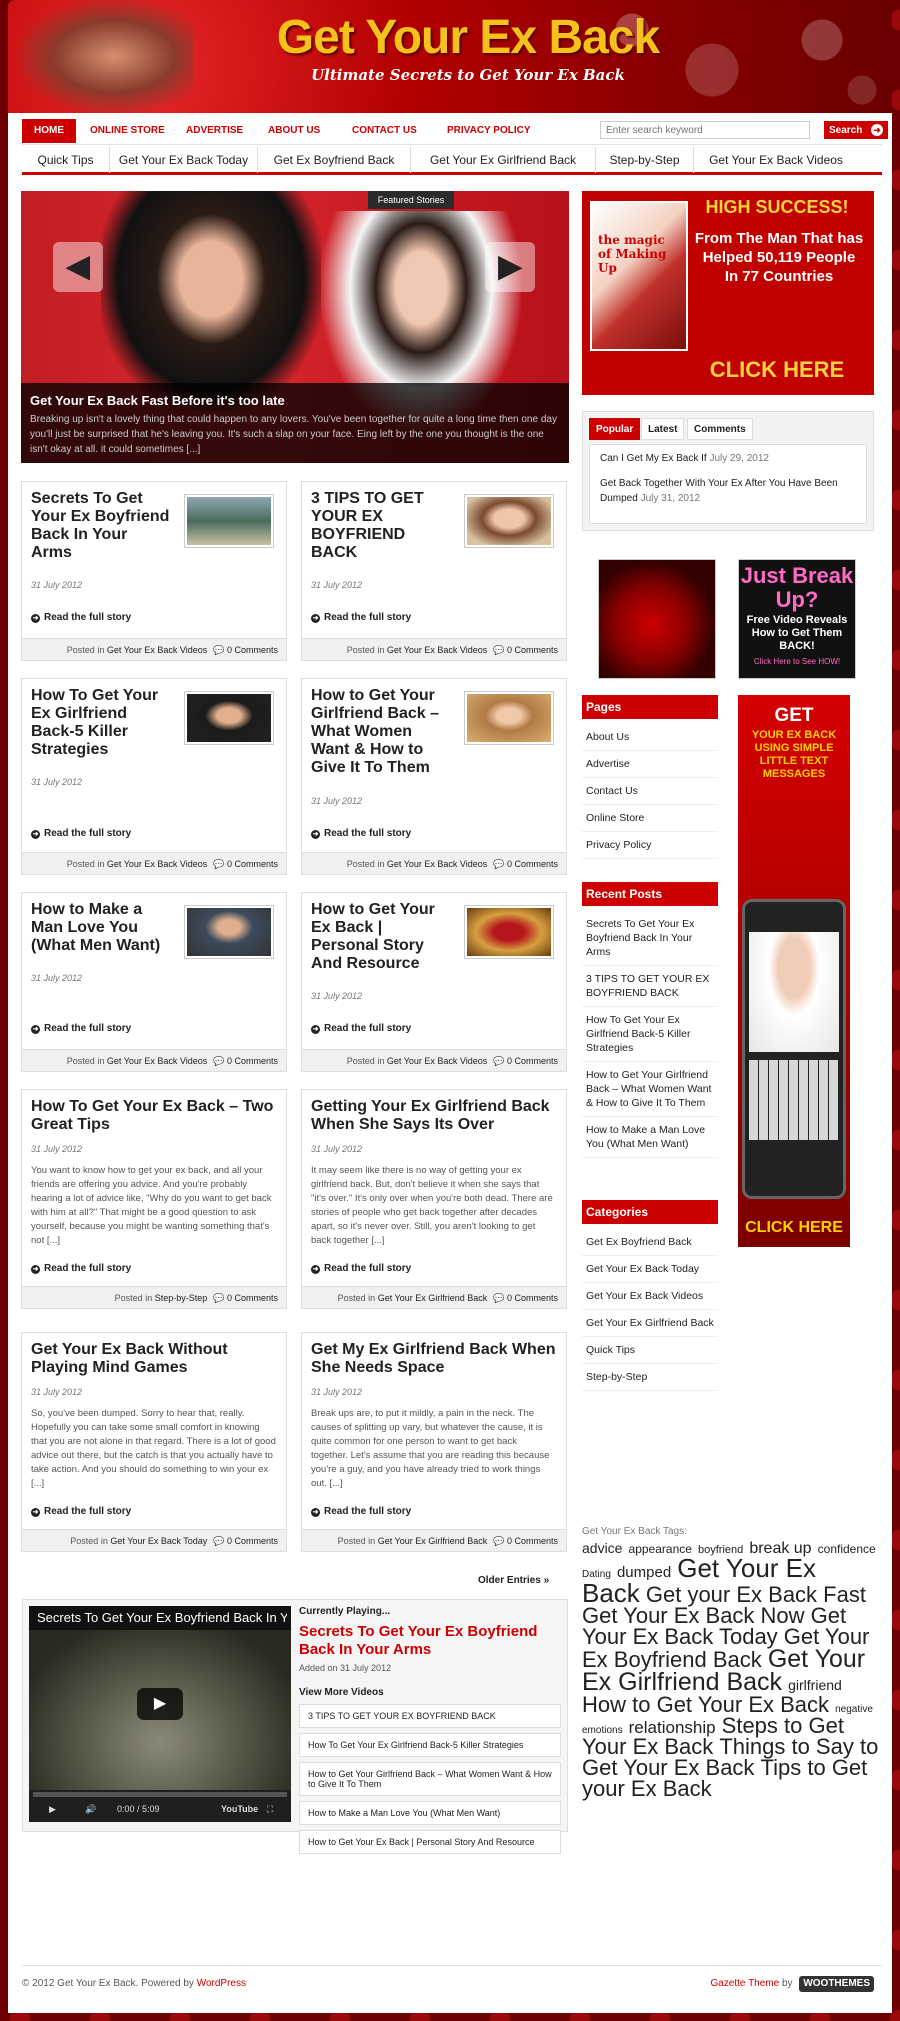 The image size is (900, 2021). I want to click on ad-ex-recovery-system, so click(657, 619).